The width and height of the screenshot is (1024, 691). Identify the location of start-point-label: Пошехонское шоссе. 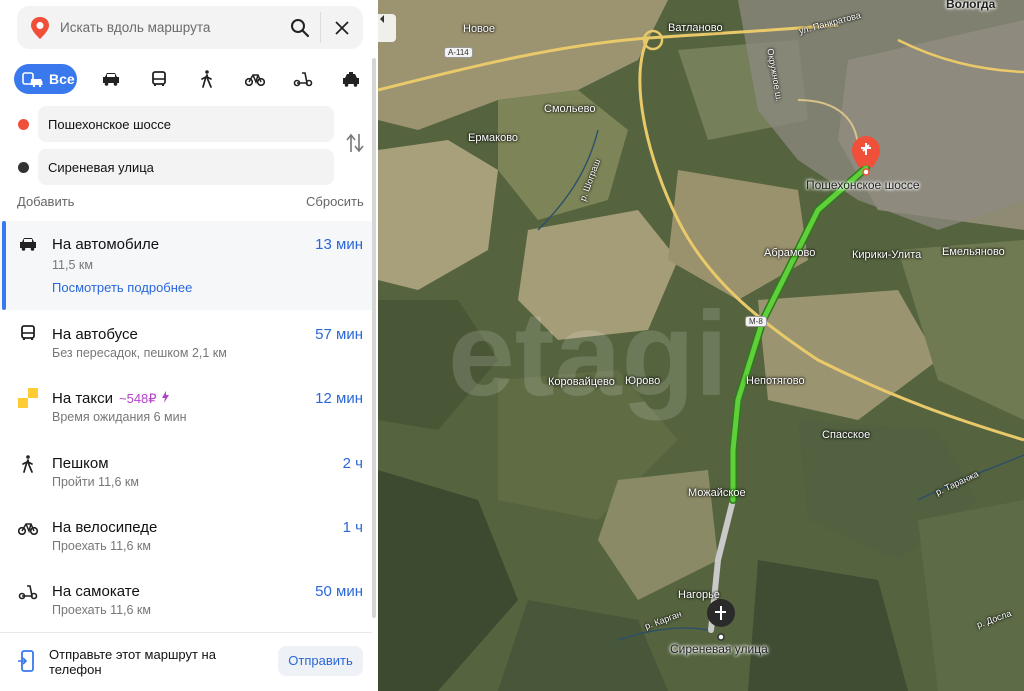
(863, 185).